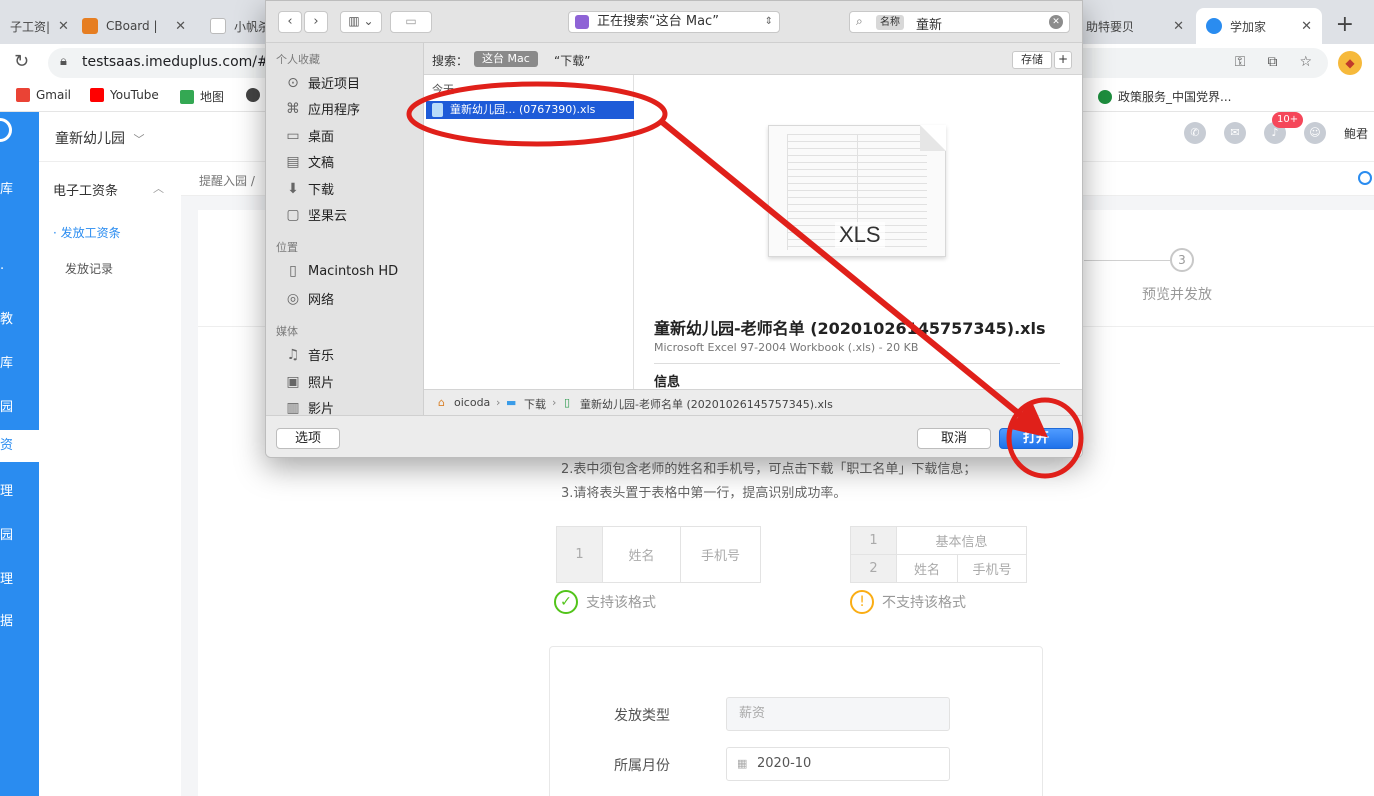 The width and height of the screenshot is (1374, 796). I want to click on header-actions: ✆ ✉ ♪ 10+ ☺ 鲍君, so click(1278, 128).